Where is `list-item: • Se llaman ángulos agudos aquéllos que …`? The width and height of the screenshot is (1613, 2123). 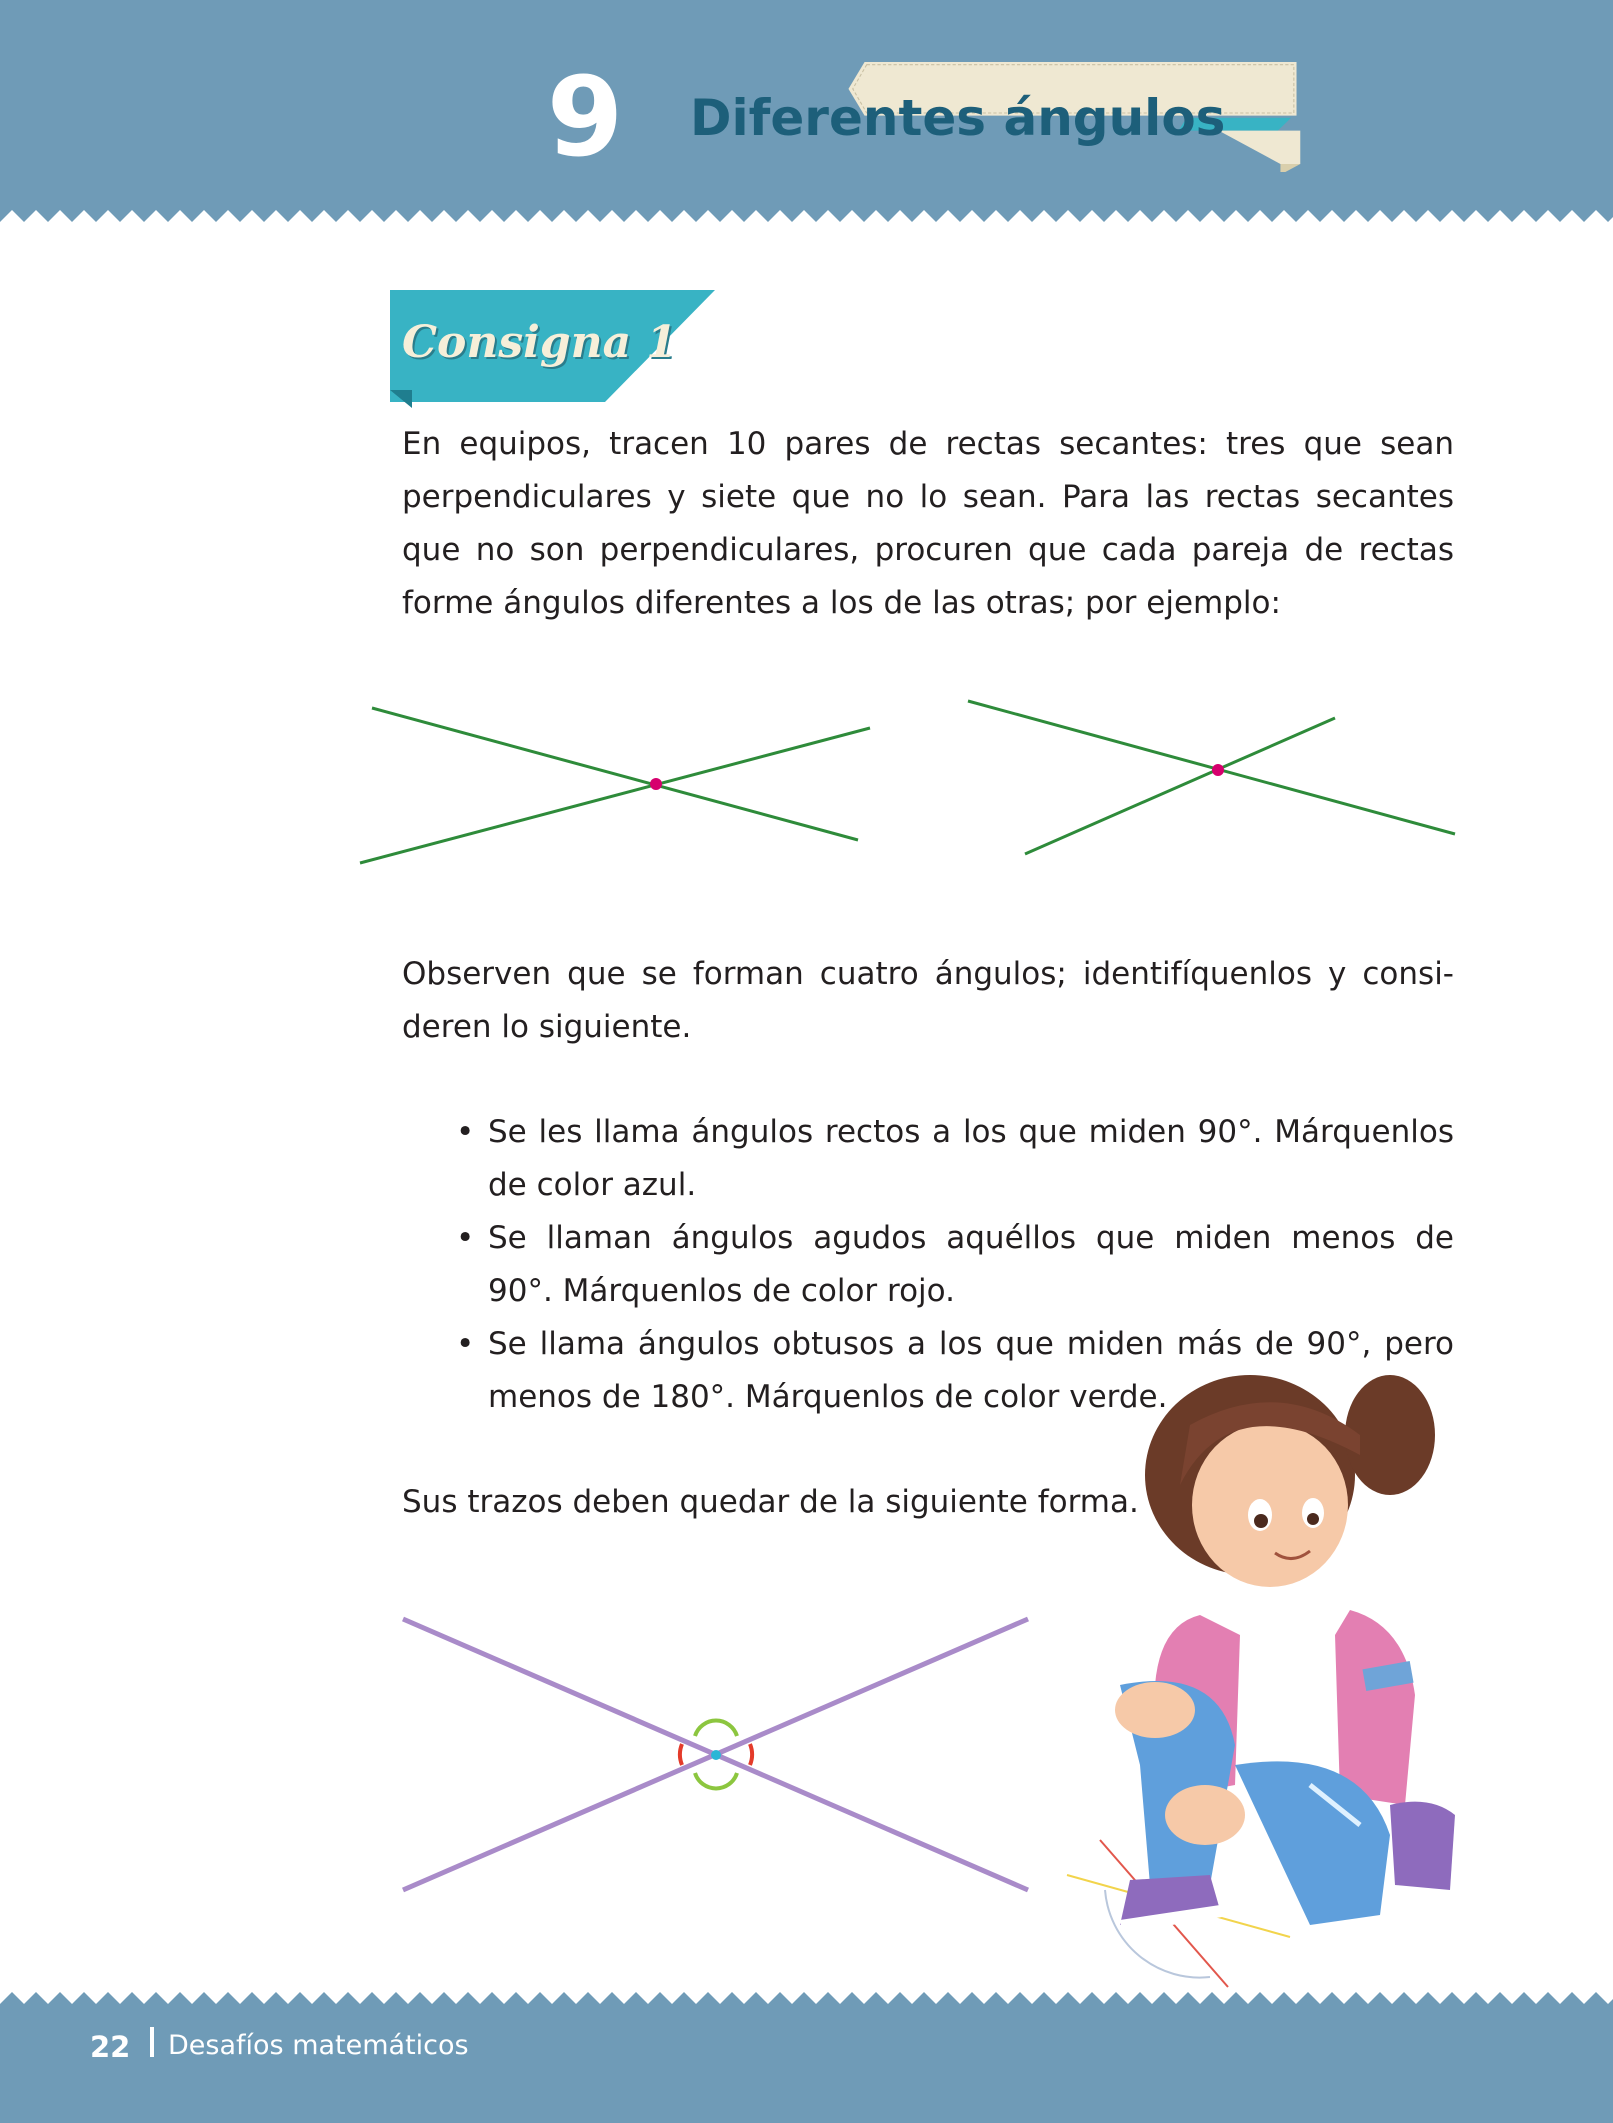
list-item: • Se llaman ángulos agudos aquéllos que … is located at coordinates (952, 1265).